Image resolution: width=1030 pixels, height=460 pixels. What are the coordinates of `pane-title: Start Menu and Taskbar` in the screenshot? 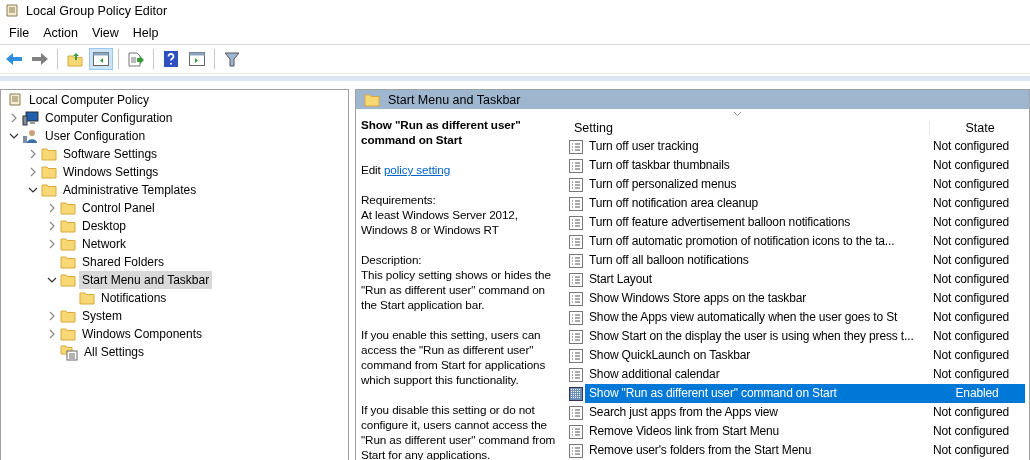 It's located at (454, 99).